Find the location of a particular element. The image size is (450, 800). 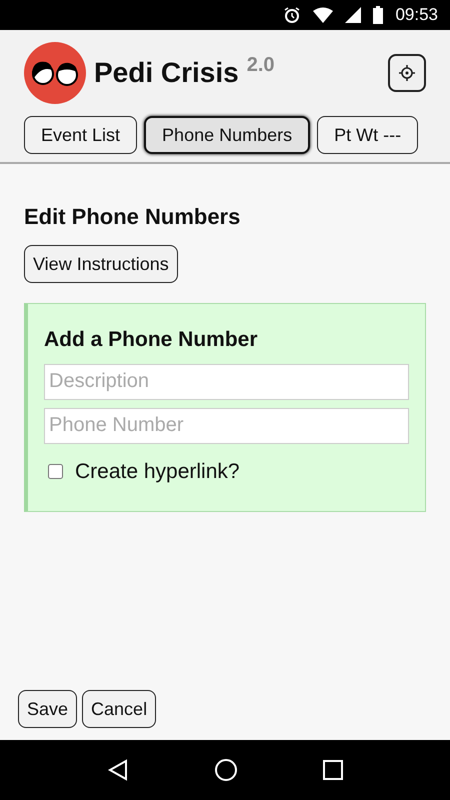

tab: Event List is located at coordinates (81, 135).